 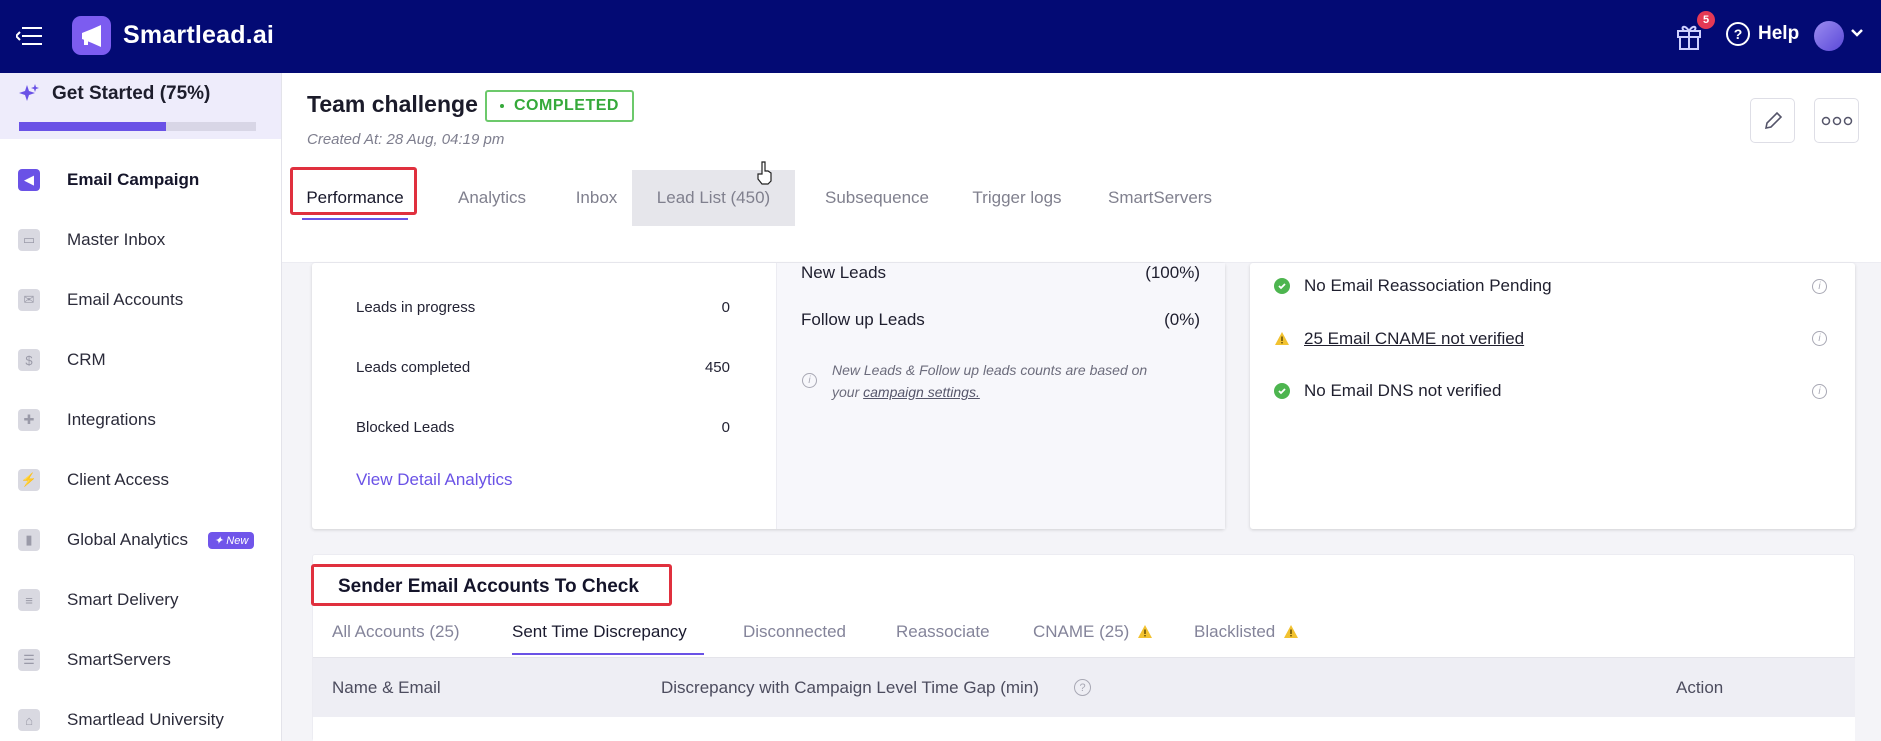 I want to click on subtab-label: Reassociate, so click(x=943, y=631).